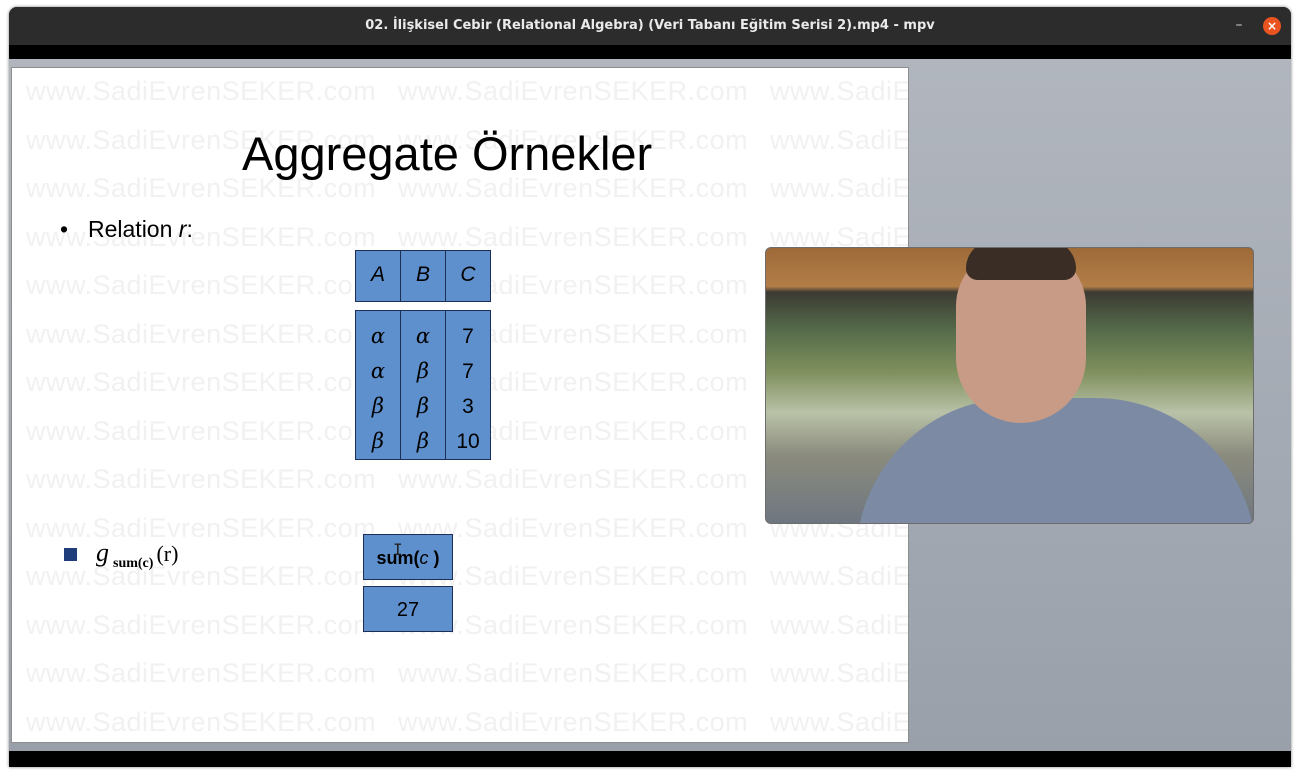 The width and height of the screenshot is (1300, 775). Describe the element at coordinates (408, 557) in the screenshot. I see `result-header: sum(c )` at that location.